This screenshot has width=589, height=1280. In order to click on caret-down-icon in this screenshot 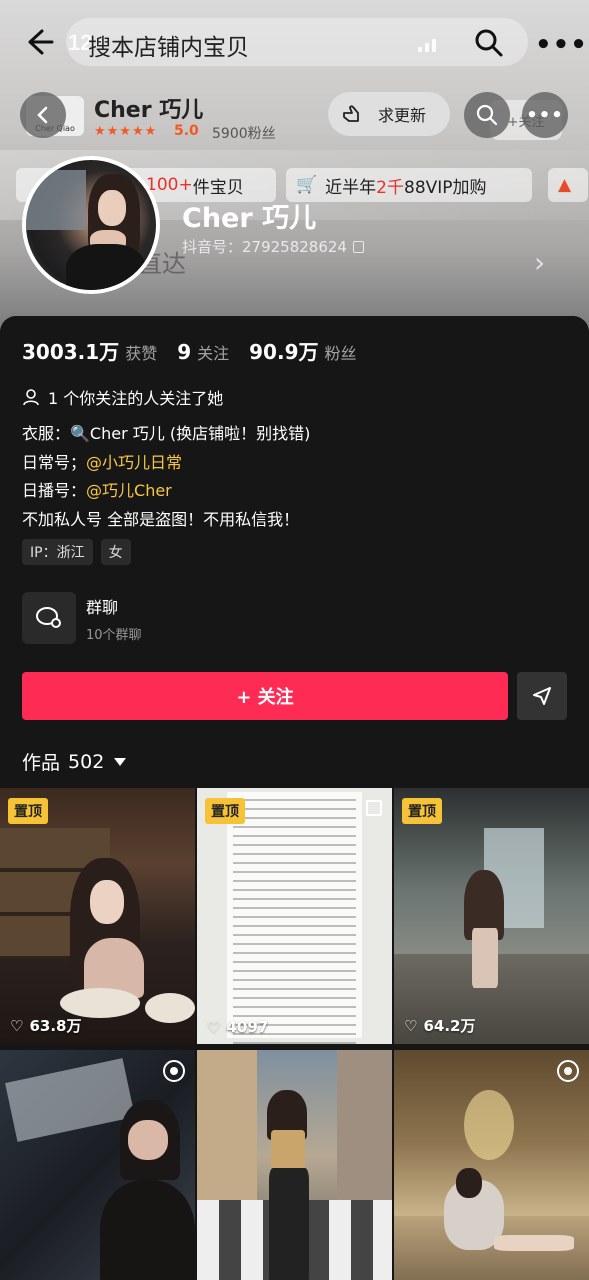, I will do `click(120, 761)`.